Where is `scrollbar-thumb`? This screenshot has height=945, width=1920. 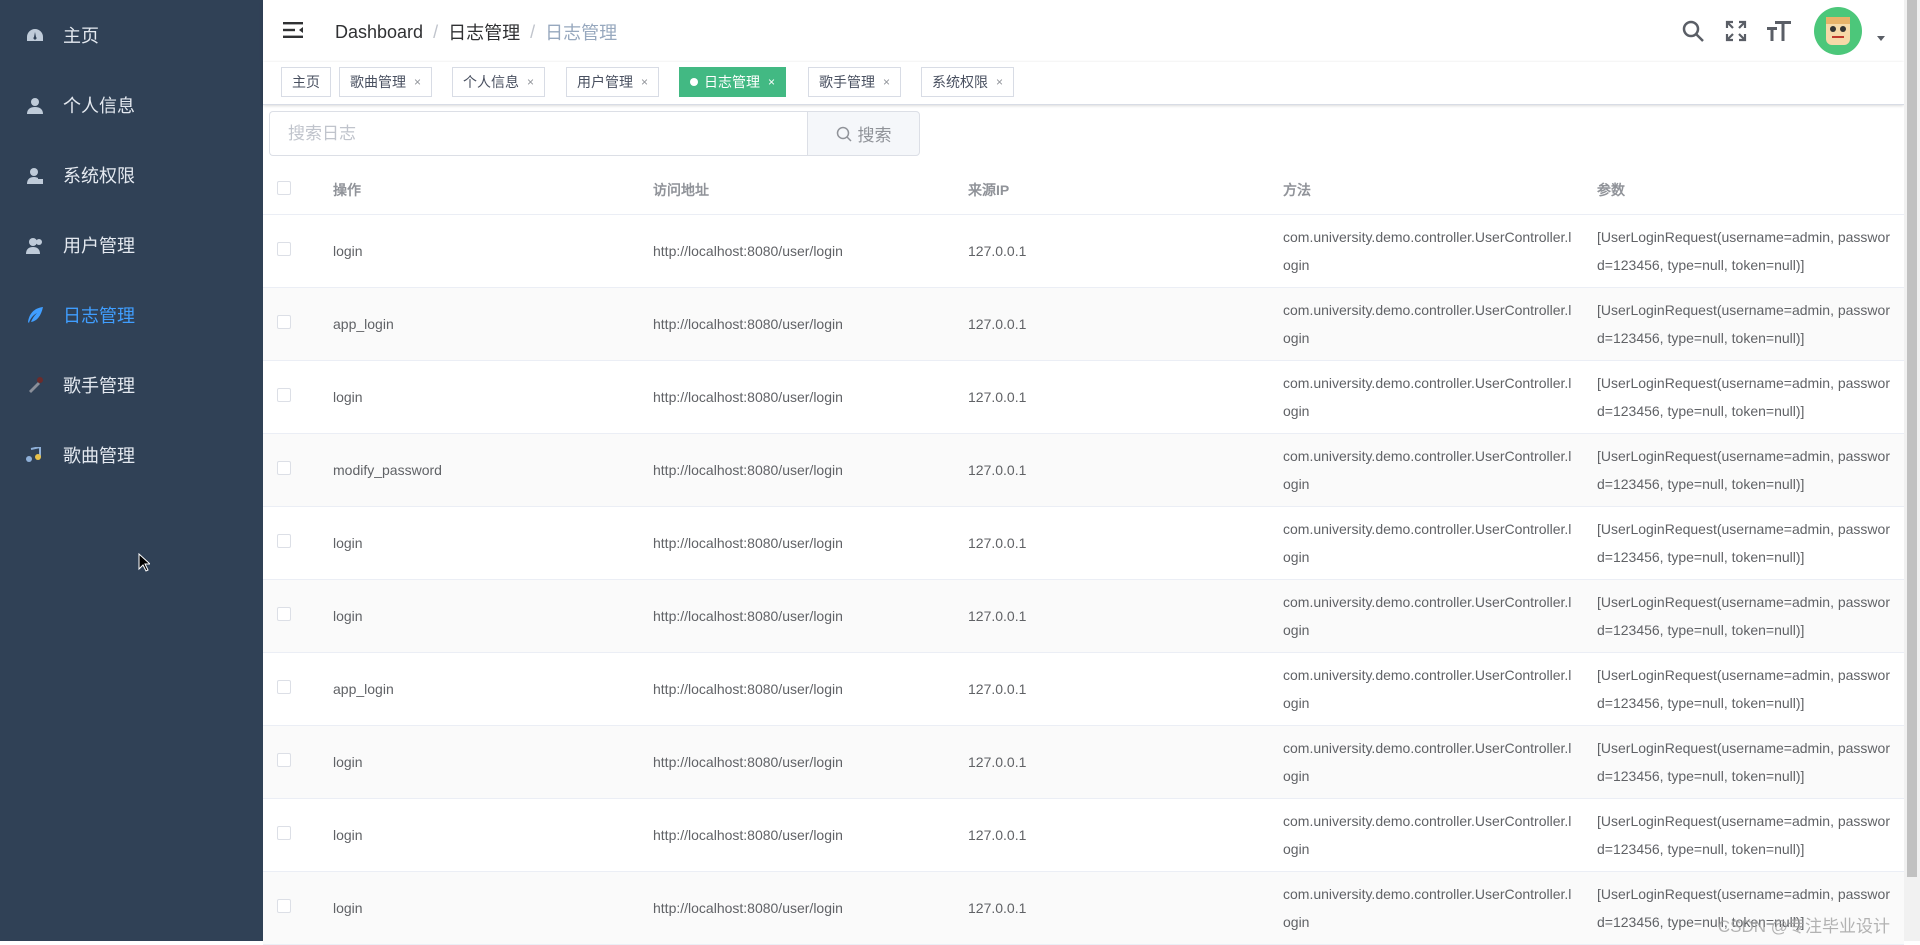 scrollbar-thumb is located at coordinates (1912, 438).